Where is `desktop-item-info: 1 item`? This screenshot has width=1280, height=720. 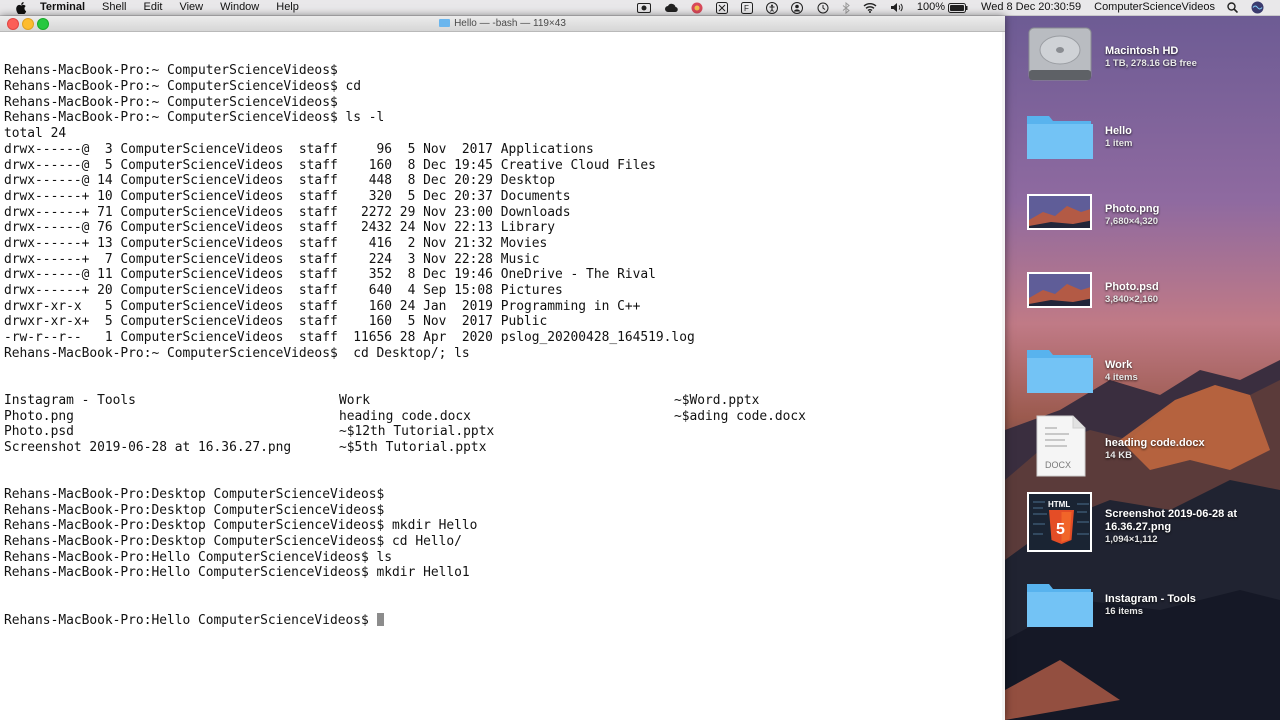 desktop-item-info: 1 item is located at coordinates (1119, 143).